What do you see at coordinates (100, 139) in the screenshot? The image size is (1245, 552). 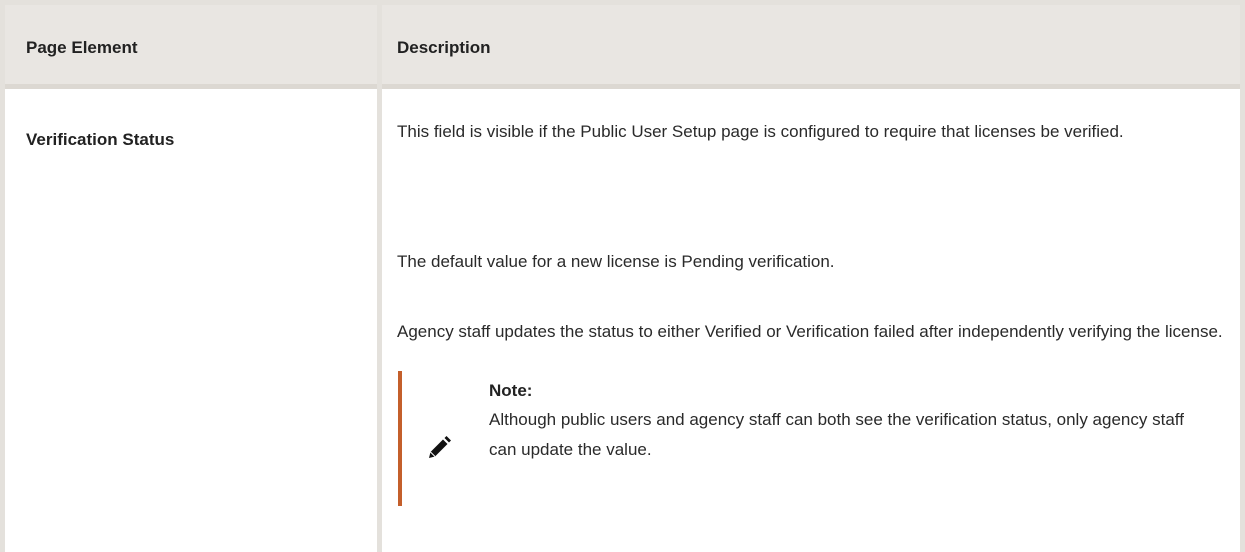 I see `row-element-name: Verification Status` at bounding box center [100, 139].